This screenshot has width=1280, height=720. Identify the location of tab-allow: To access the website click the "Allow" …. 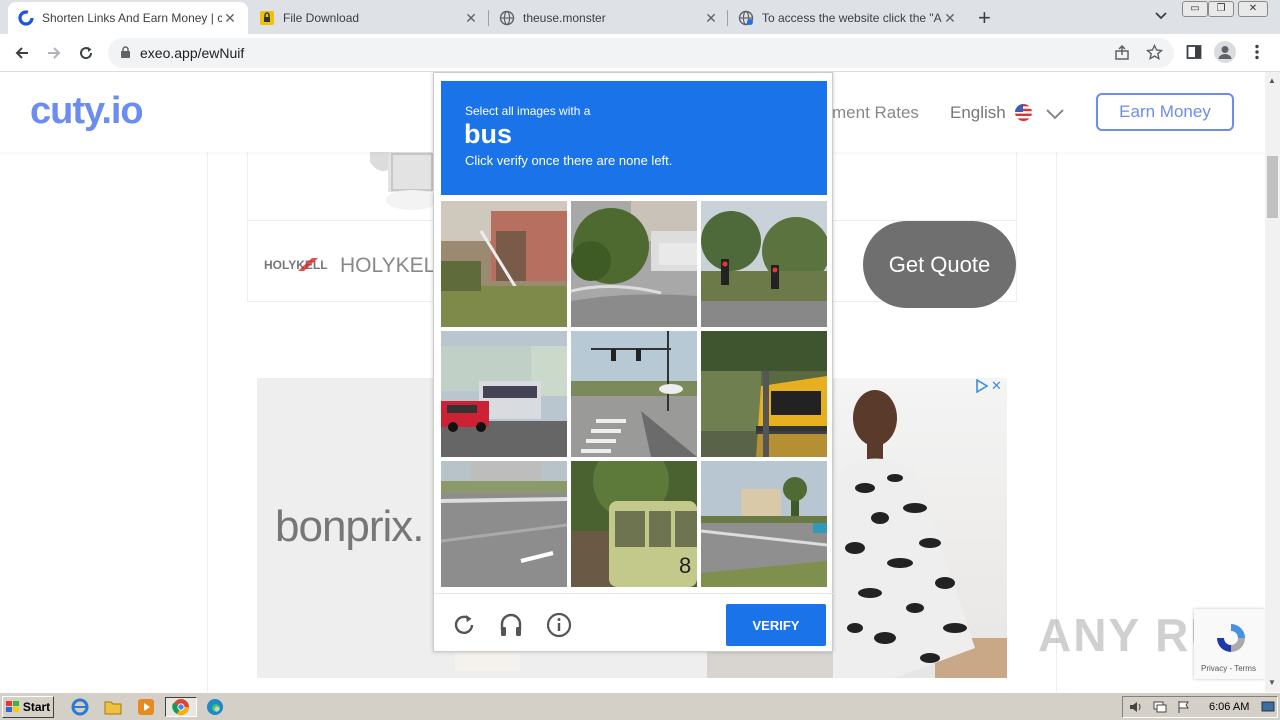
(848, 18).